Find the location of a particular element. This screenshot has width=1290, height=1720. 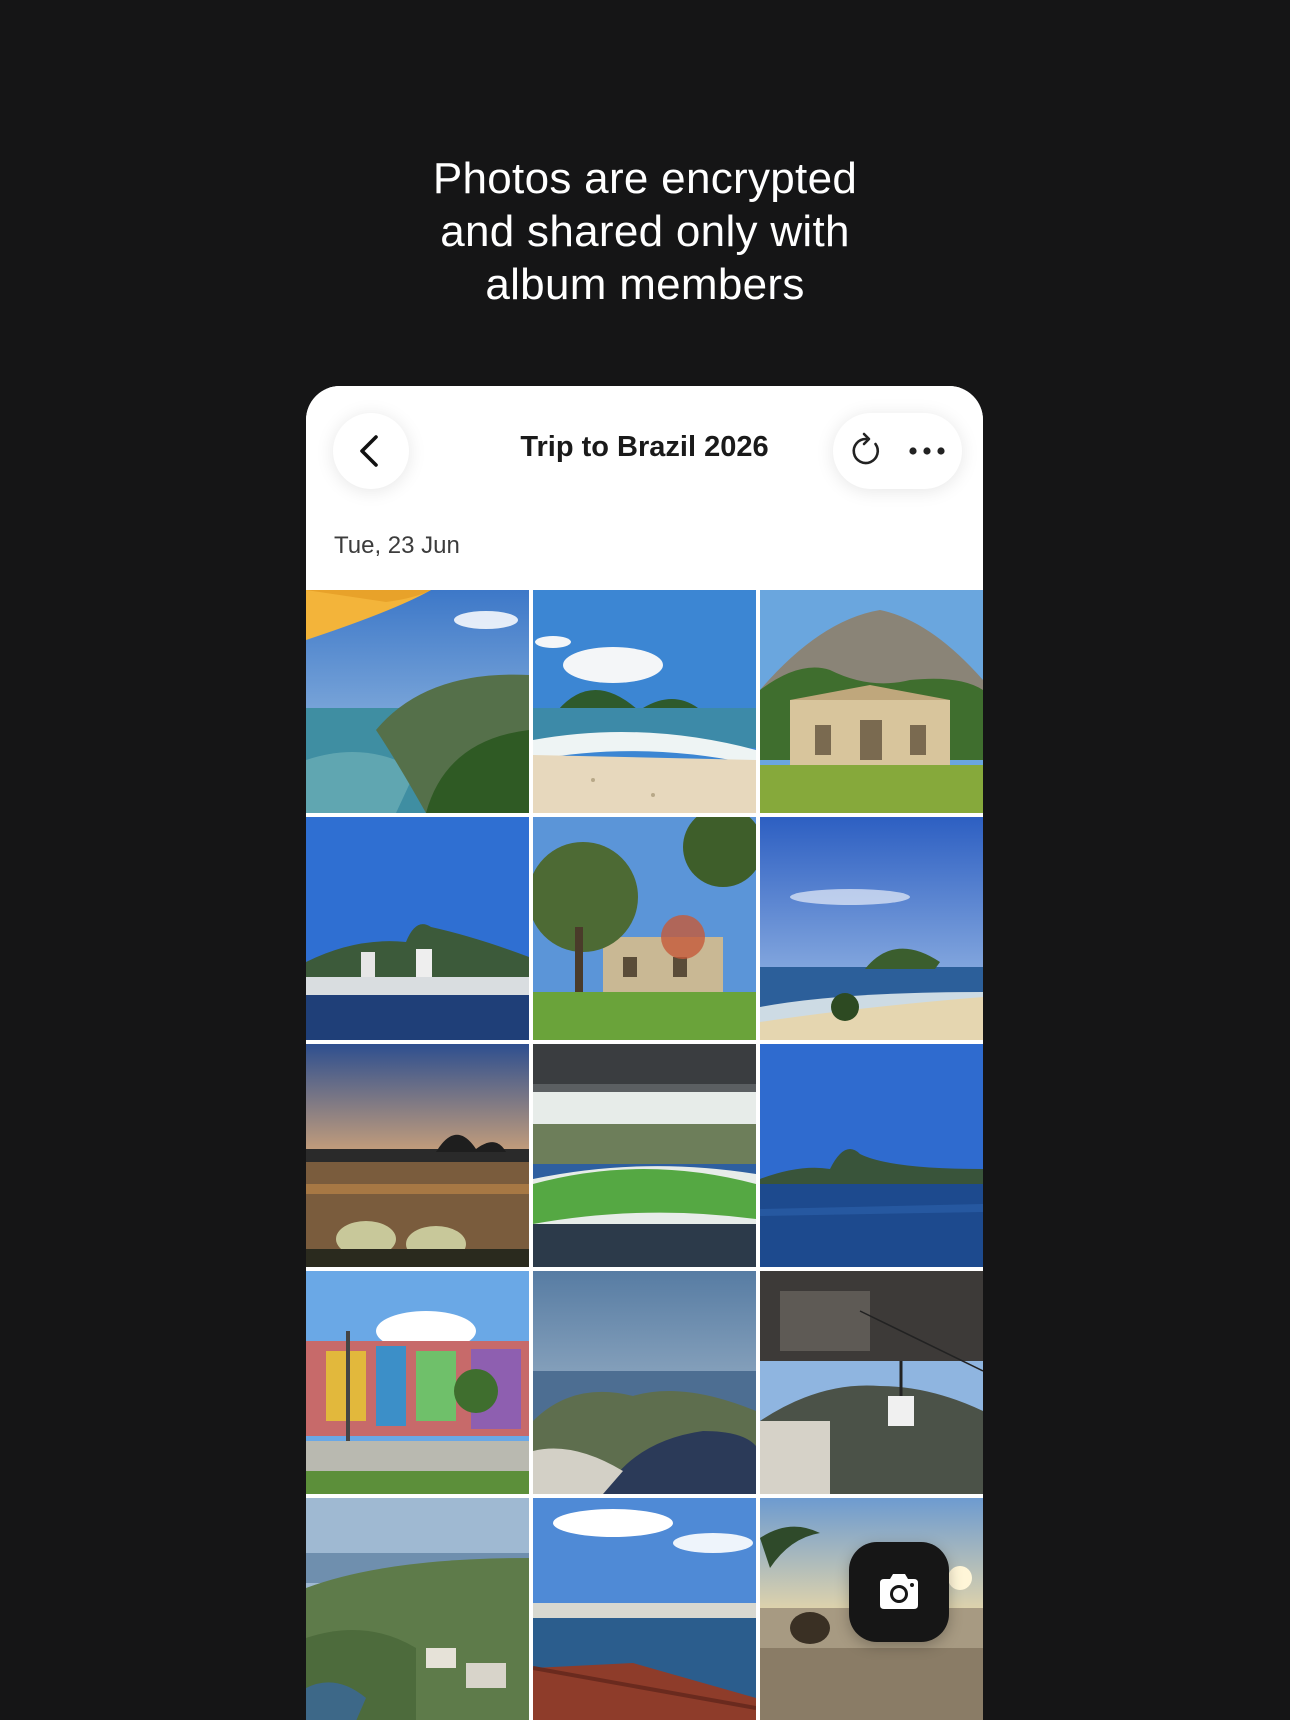

refresh-icon is located at coordinates (866, 448).